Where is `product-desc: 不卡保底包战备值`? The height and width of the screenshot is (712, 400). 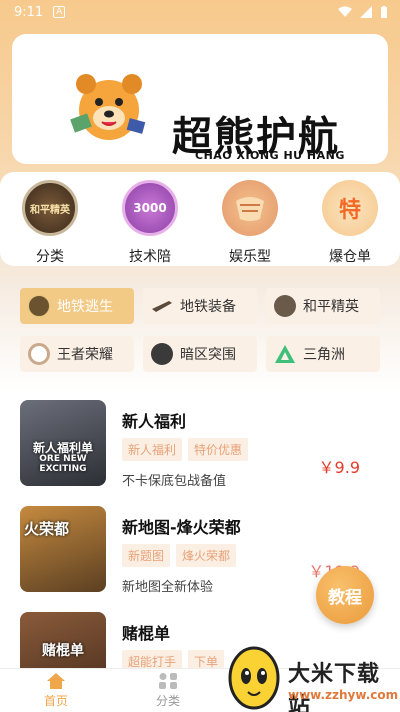 product-desc: 不卡保底包战备值 is located at coordinates (174, 481).